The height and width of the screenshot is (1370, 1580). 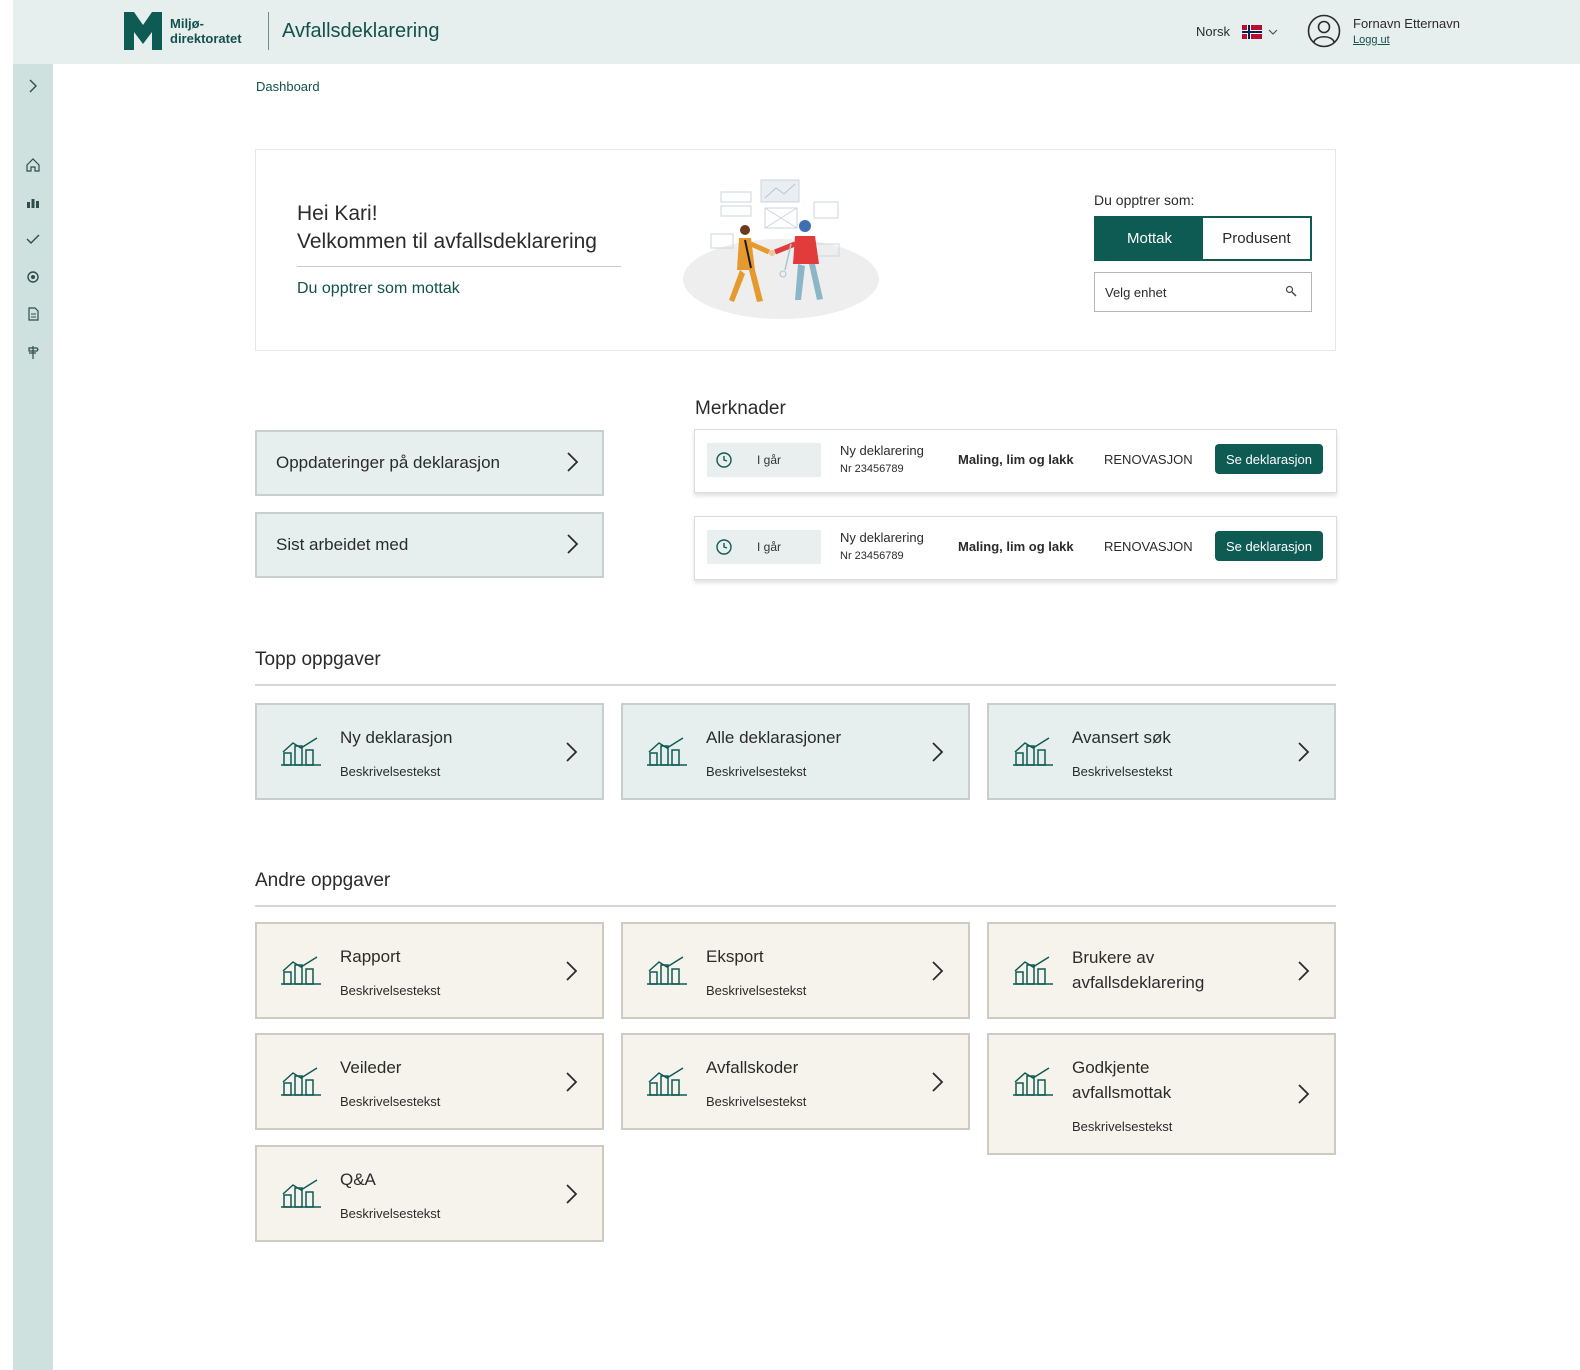 What do you see at coordinates (388, 462) in the screenshot?
I see `updates-card-label: Oppdateringer på deklarasjon` at bounding box center [388, 462].